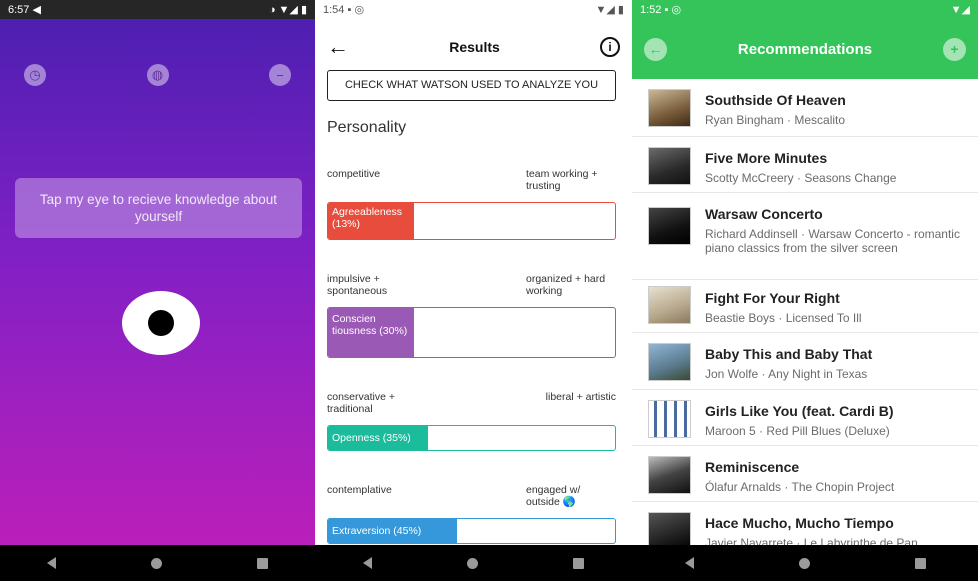 The image size is (978, 581). What do you see at coordinates (471, 531) in the screenshot?
I see `trait-bar: Extraversion (45%)` at bounding box center [471, 531].